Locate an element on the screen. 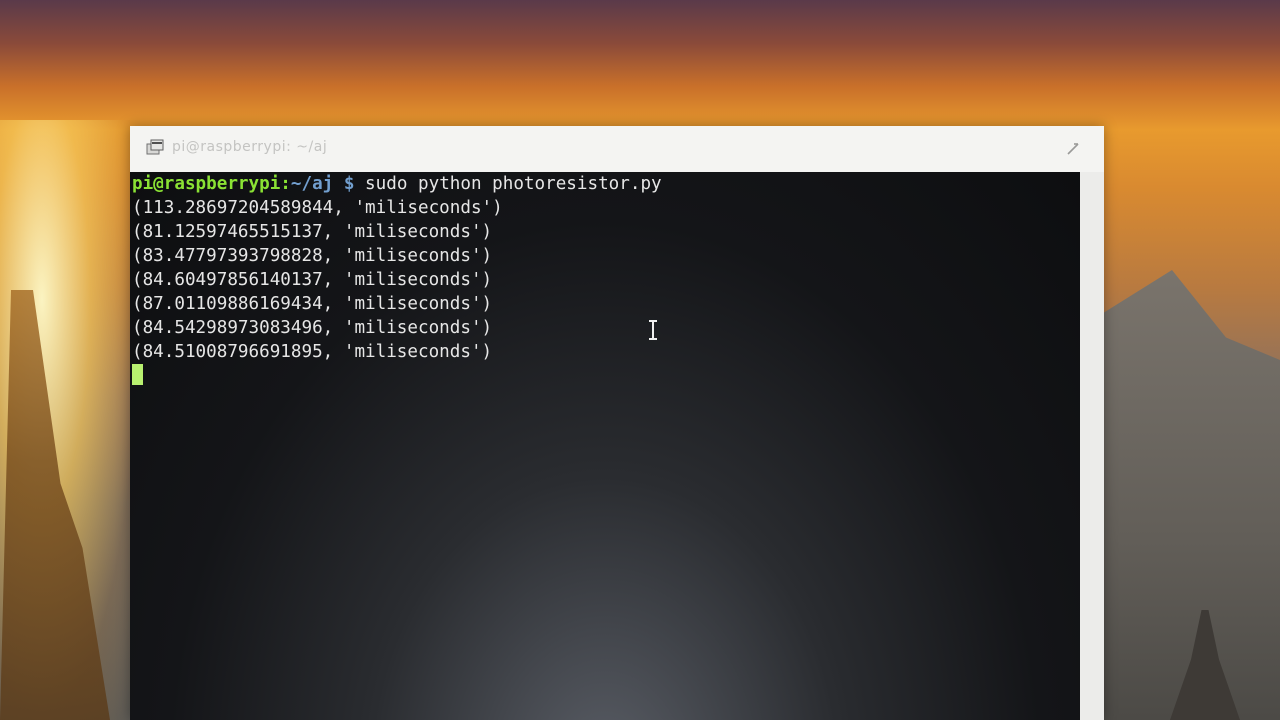 The width and height of the screenshot is (1280, 720). input-line is located at coordinates (606, 376).